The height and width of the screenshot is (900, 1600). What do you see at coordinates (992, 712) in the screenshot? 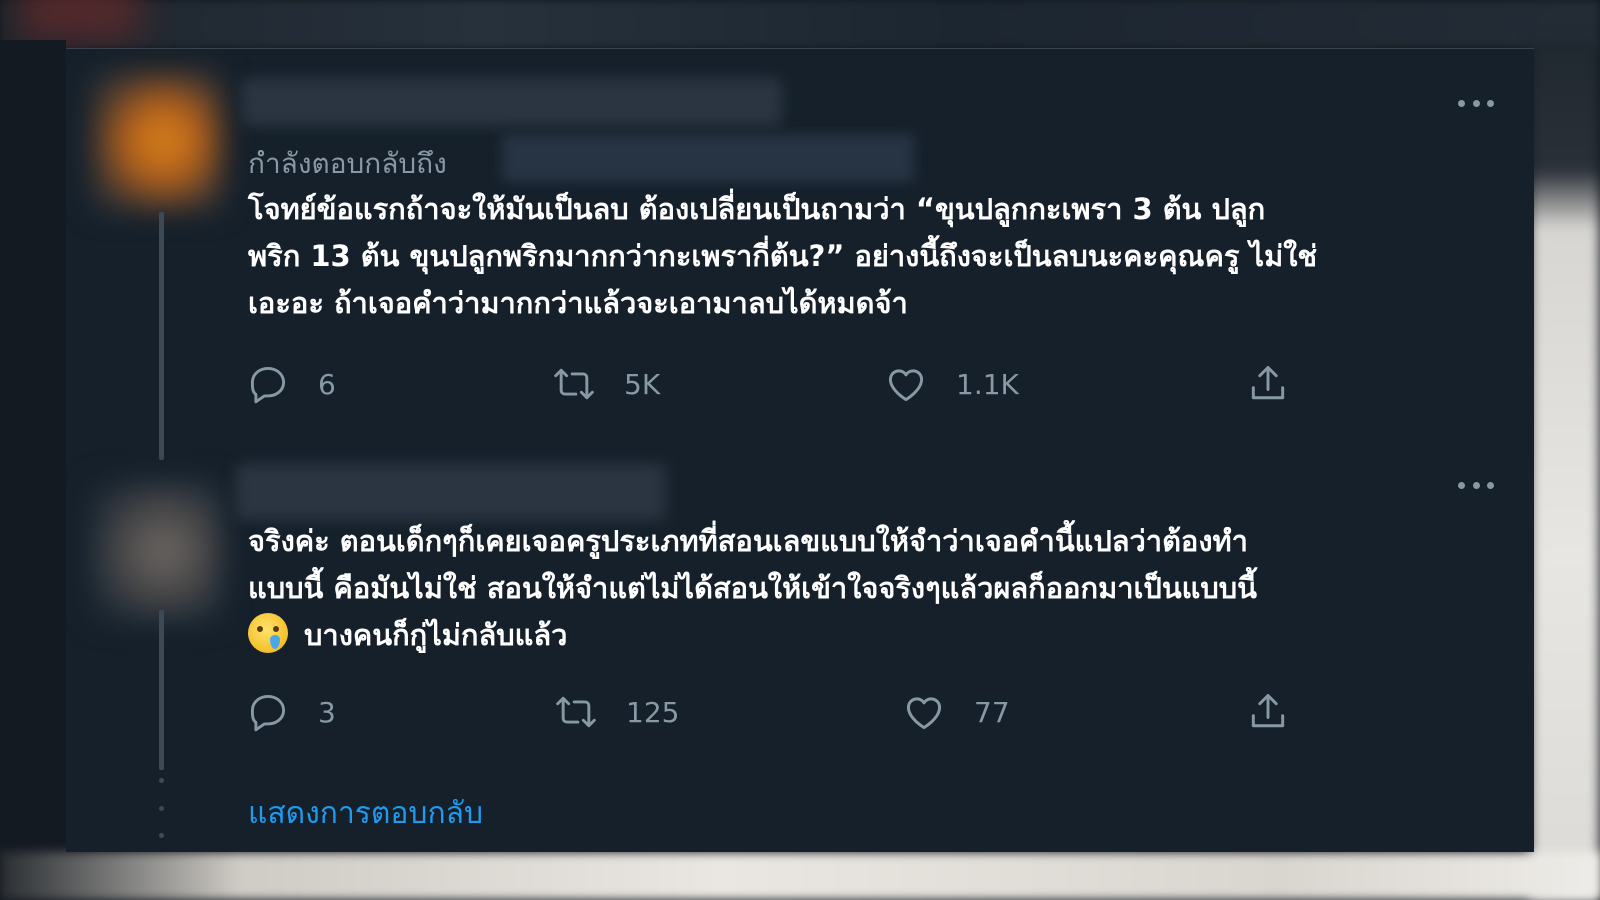
I see `like-count: 77` at bounding box center [992, 712].